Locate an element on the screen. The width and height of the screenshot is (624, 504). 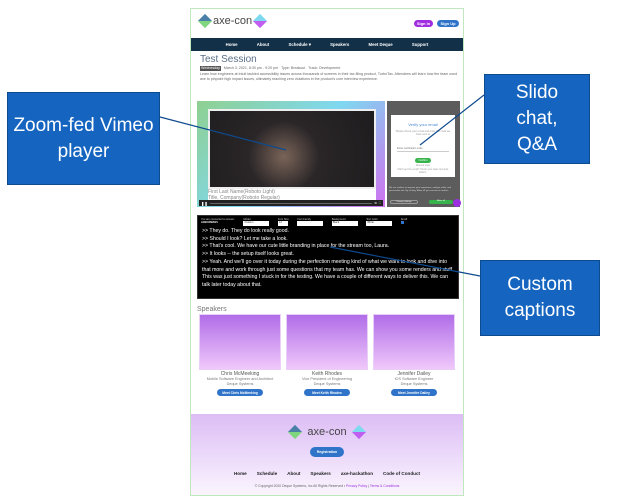
callout-captions: Custom captions is located at coordinates (540, 298).